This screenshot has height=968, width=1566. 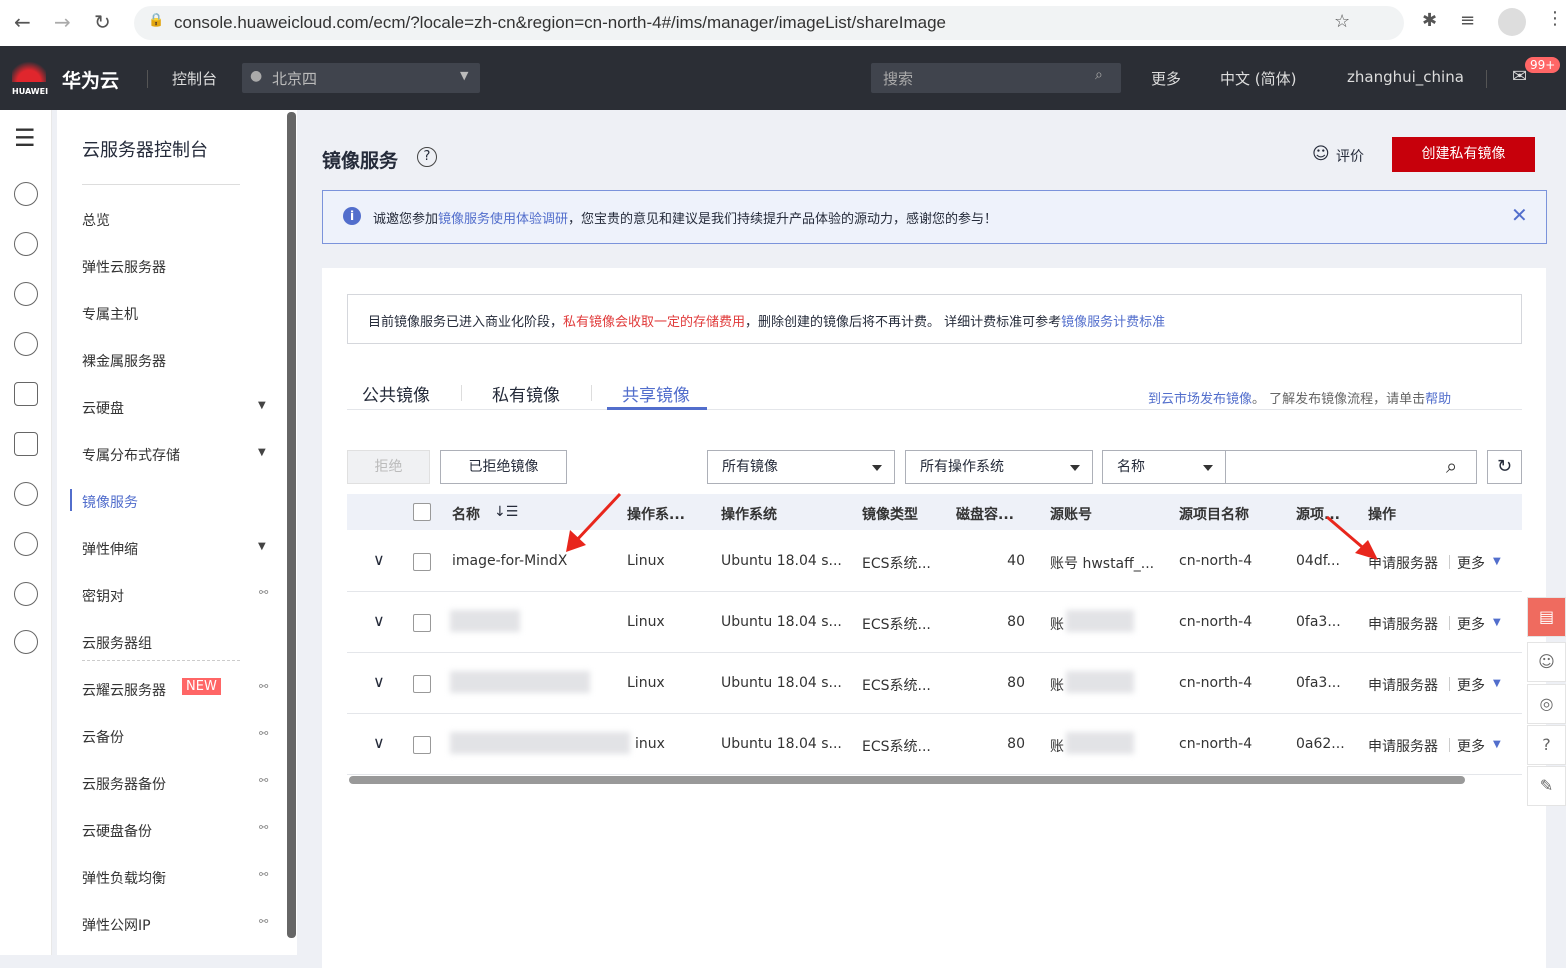 I want to click on sidebar-item: 专属主机, so click(x=110, y=314).